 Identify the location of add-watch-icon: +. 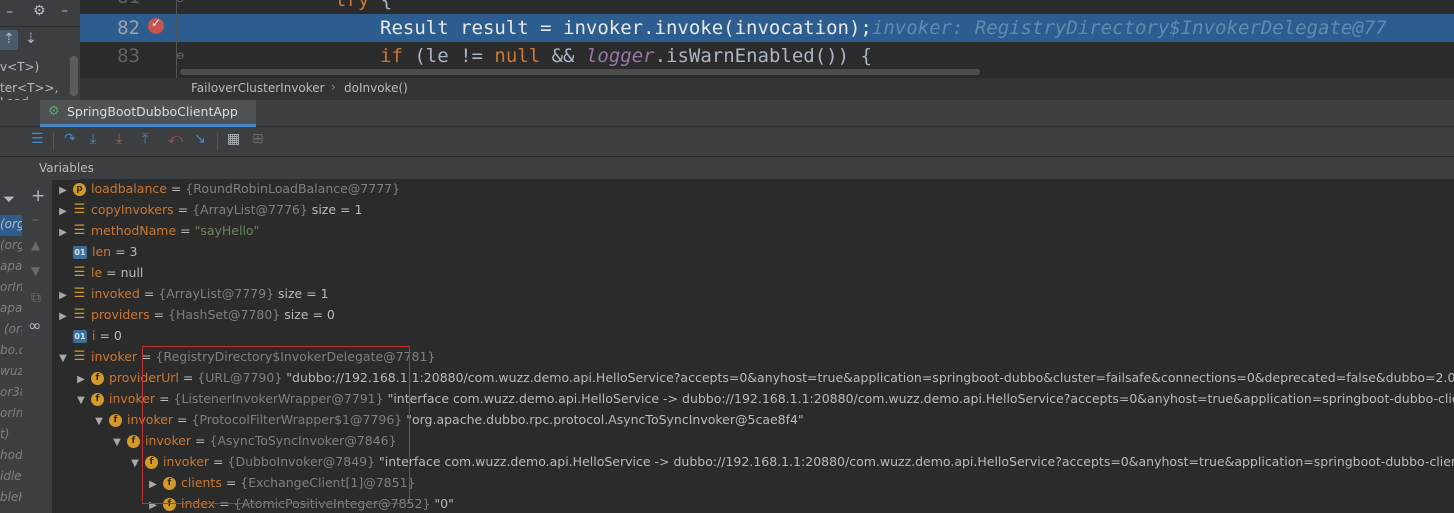
(38, 196).